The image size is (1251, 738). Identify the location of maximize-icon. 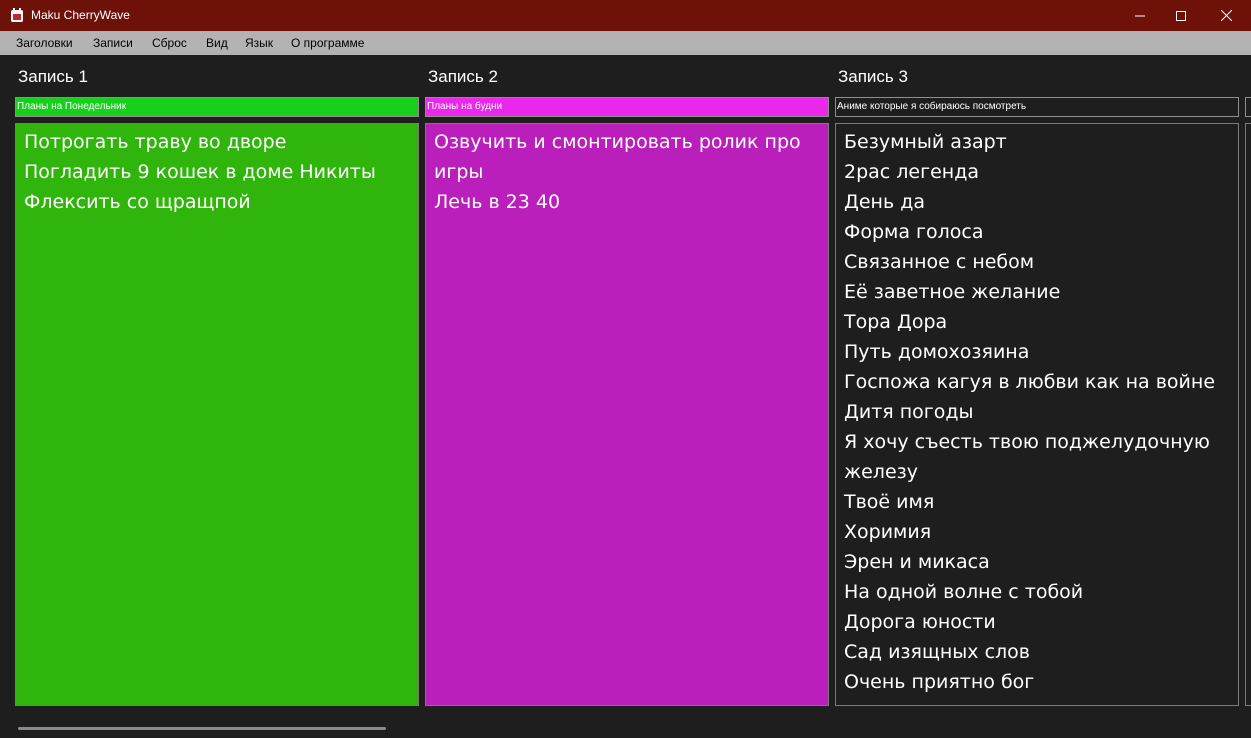
(1181, 15).